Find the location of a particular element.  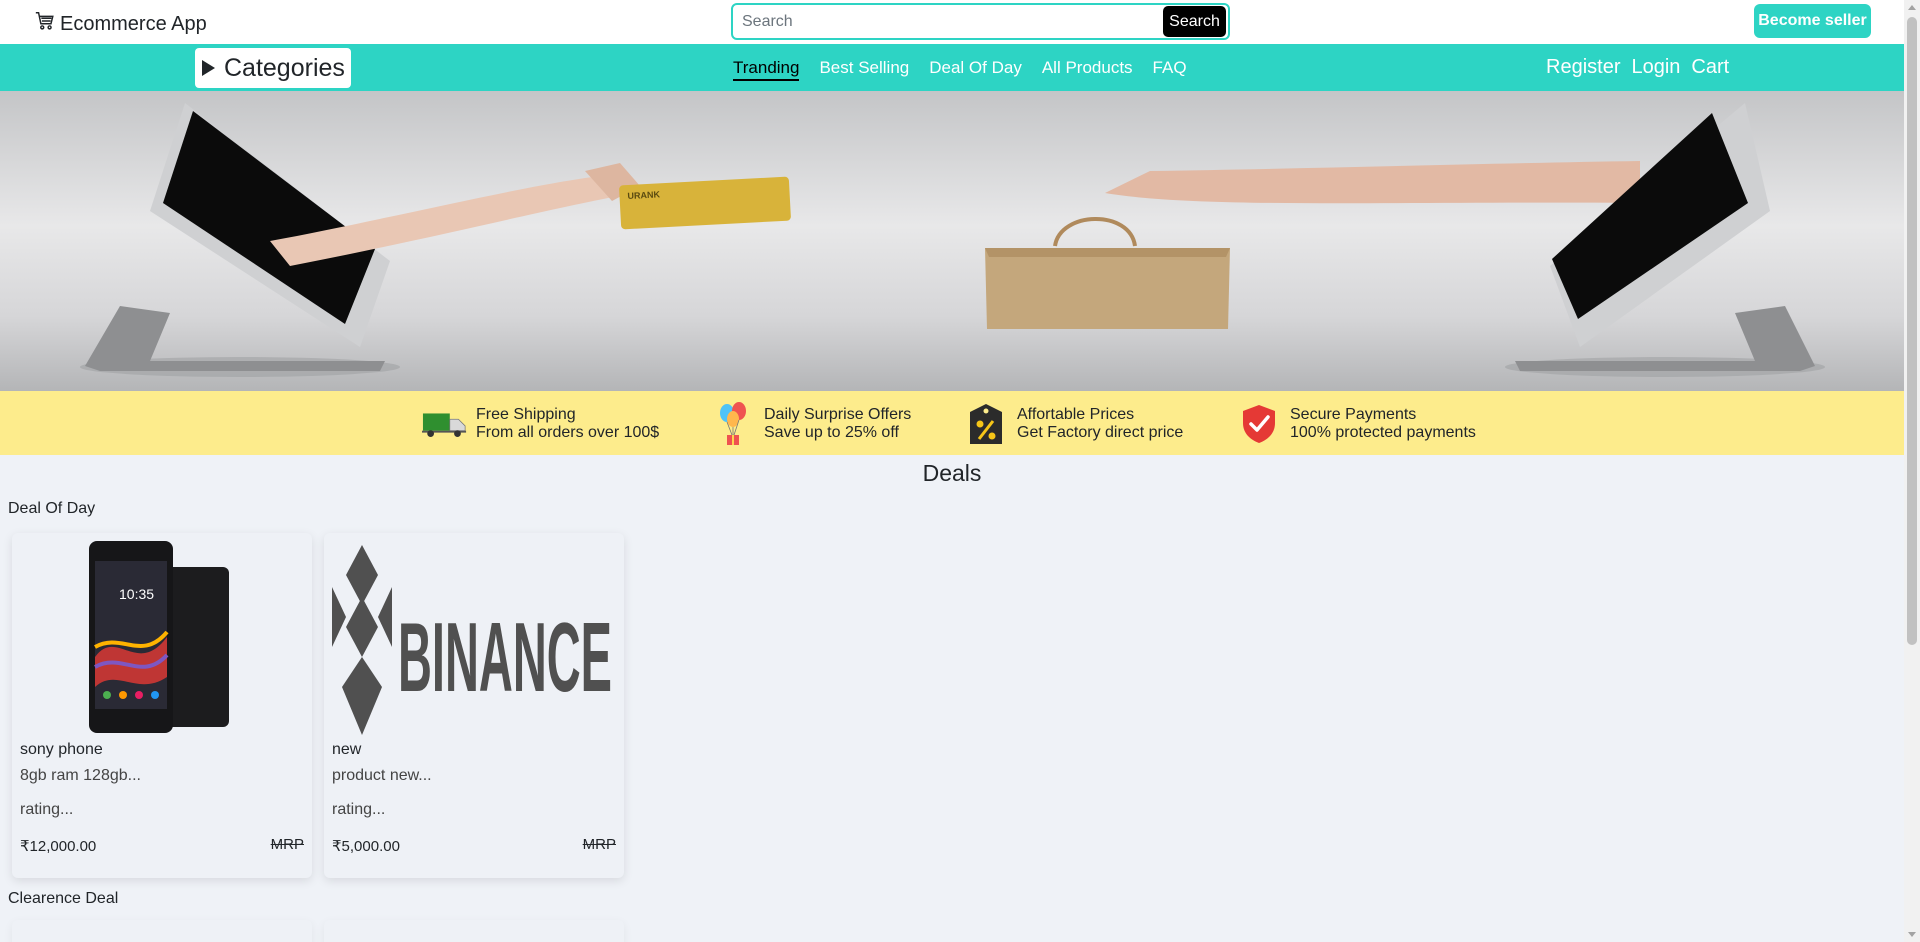

nav-link-faq: FAQ is located at coordinates (1170, 69).